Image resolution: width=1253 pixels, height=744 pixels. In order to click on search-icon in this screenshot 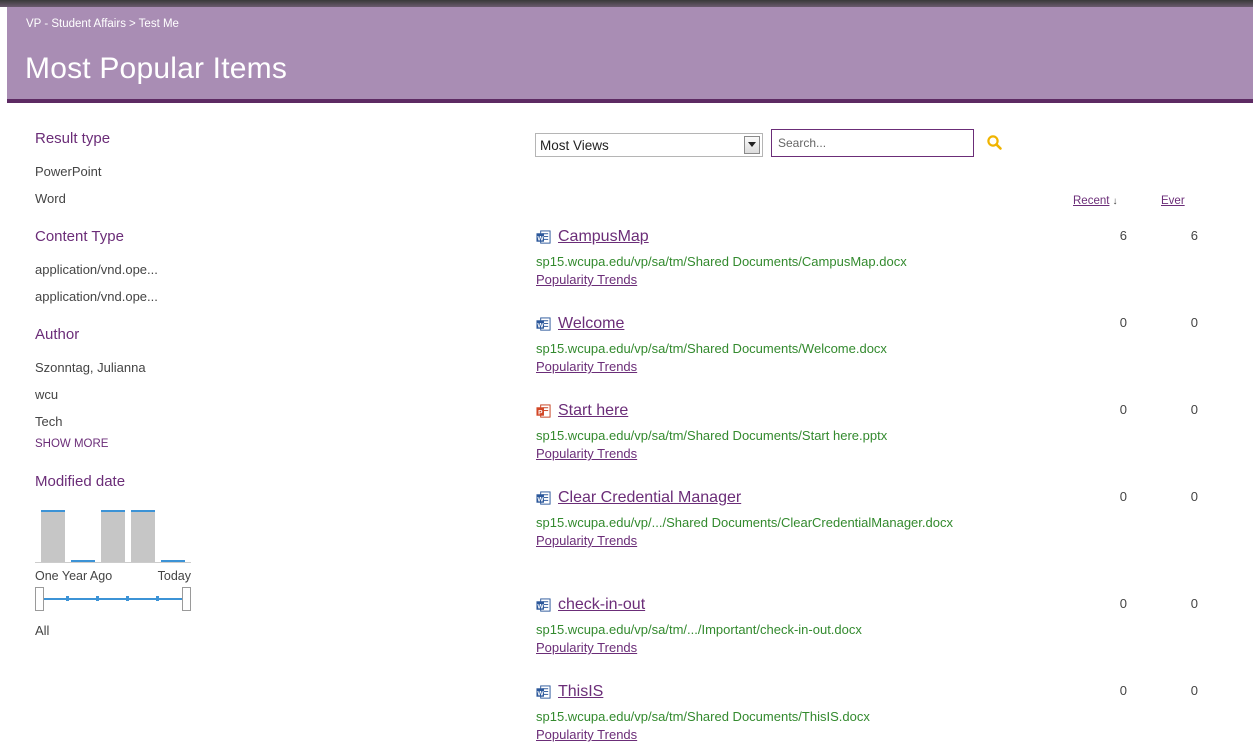, I will do `click(995, 143)`.